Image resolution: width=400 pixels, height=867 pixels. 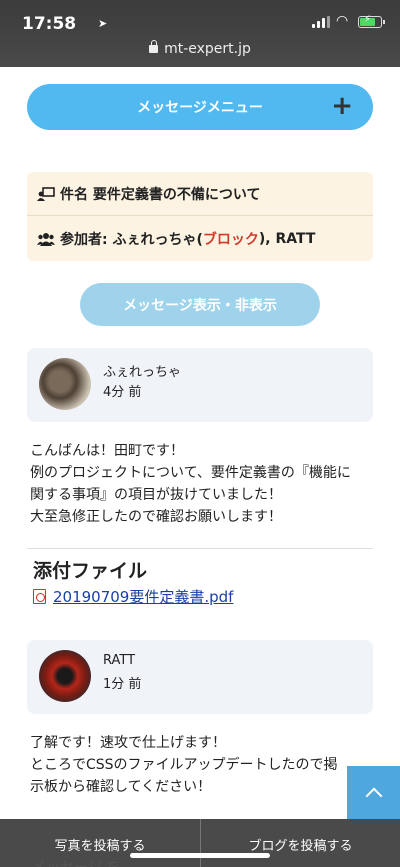 What do you see at coordinates (184, 765) in the screenshot?
I see `message-line: ところでCSSのファイルアップデートしたので掲` at bounding box center [184, 765].